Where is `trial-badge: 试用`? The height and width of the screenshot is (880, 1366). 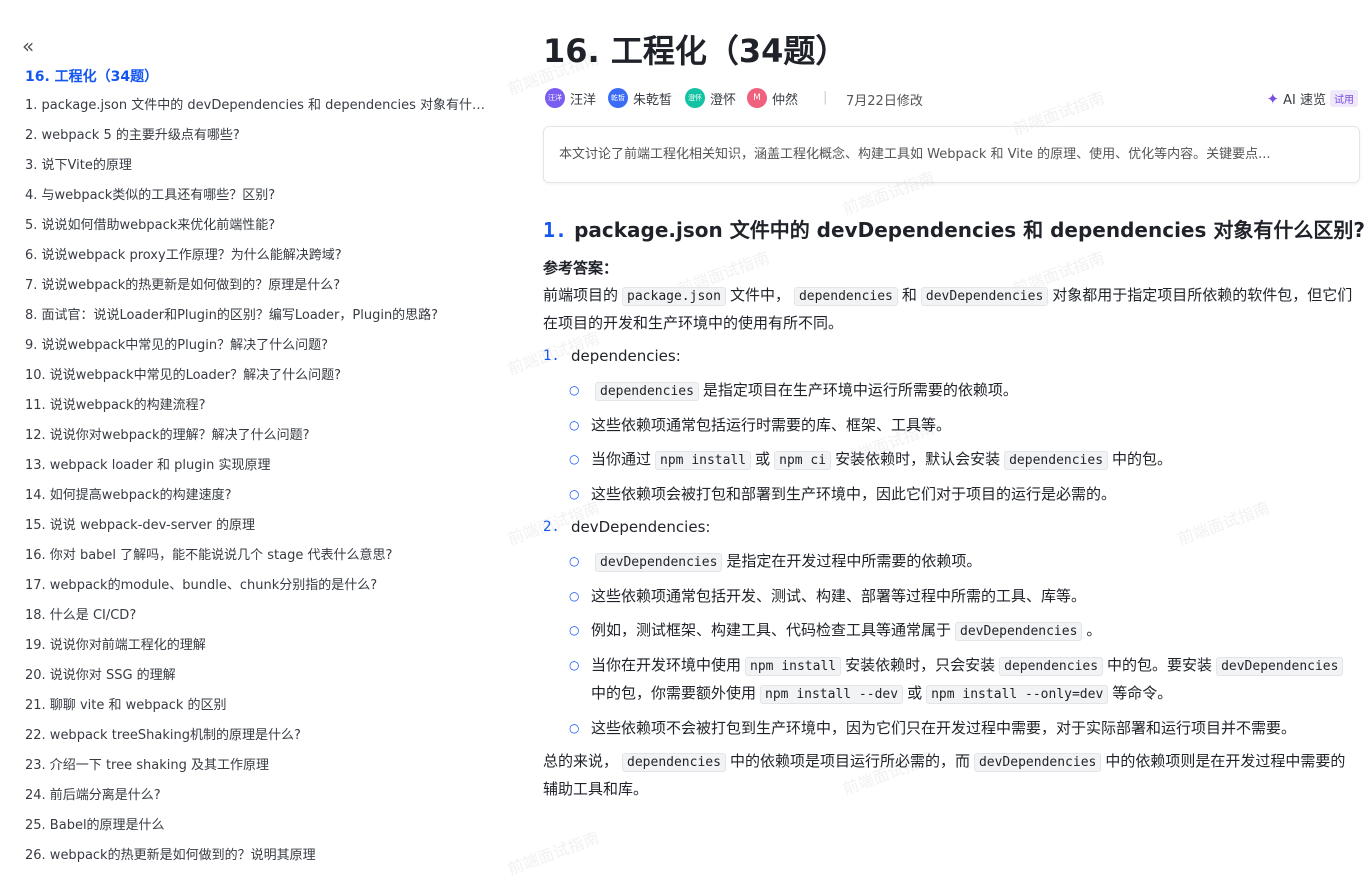
trial-badge: 试用 is located at coordinates (1344, 98).